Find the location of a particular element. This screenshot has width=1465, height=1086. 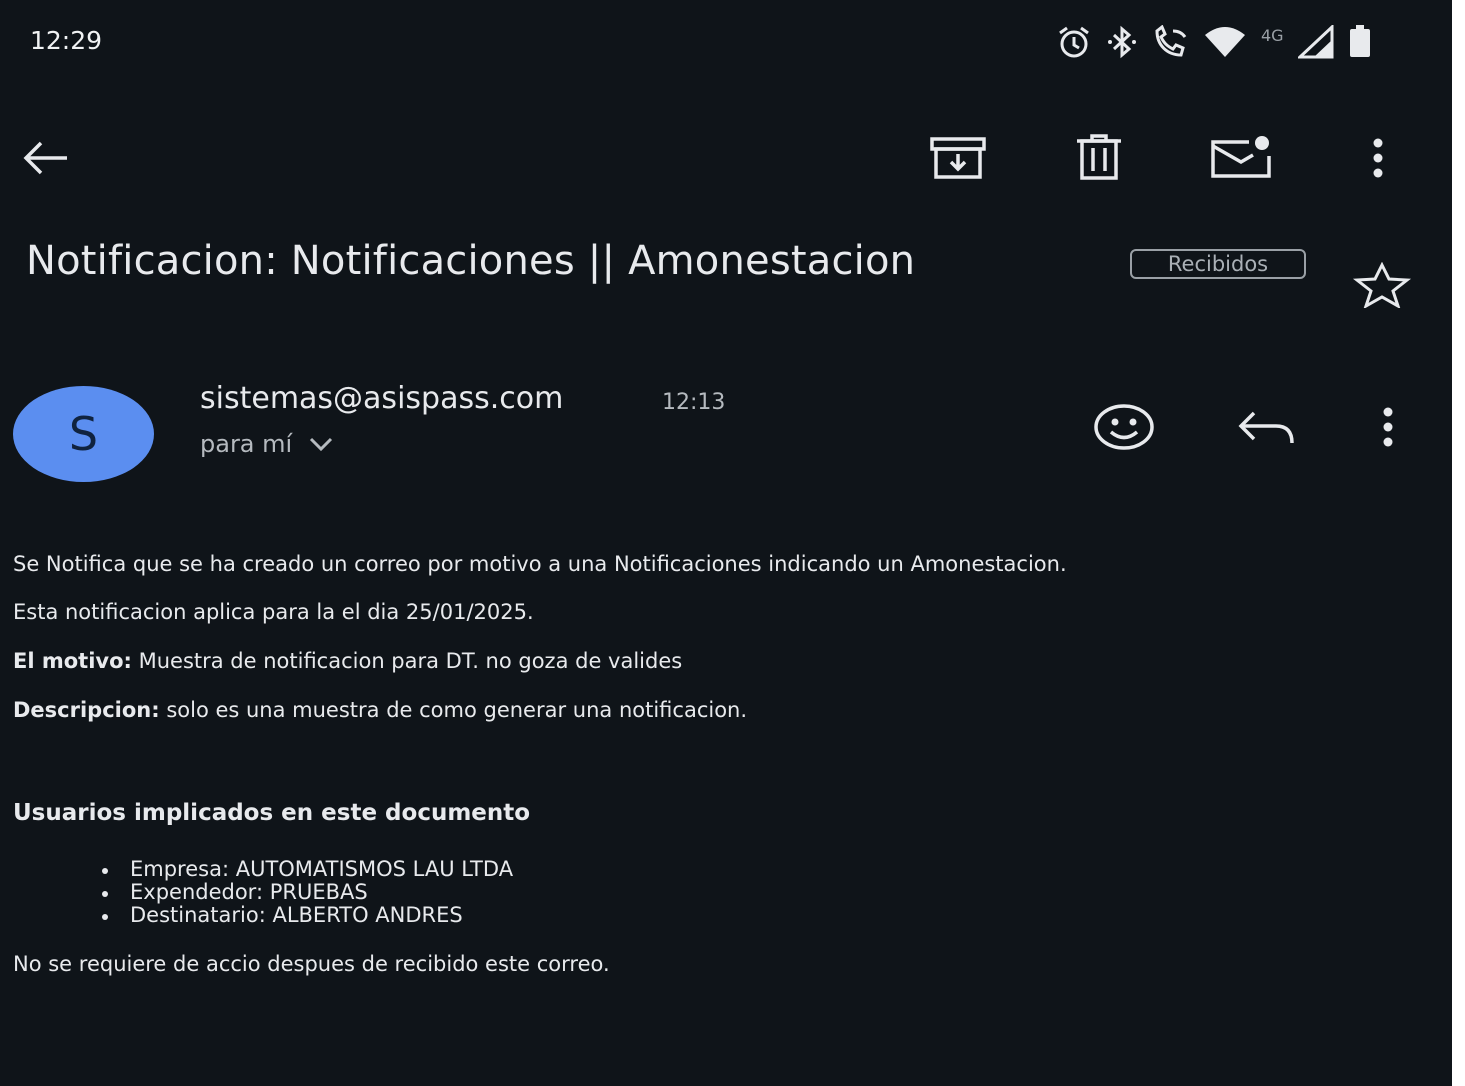

mark-unread-icon is located at coordinates (1241, 157).